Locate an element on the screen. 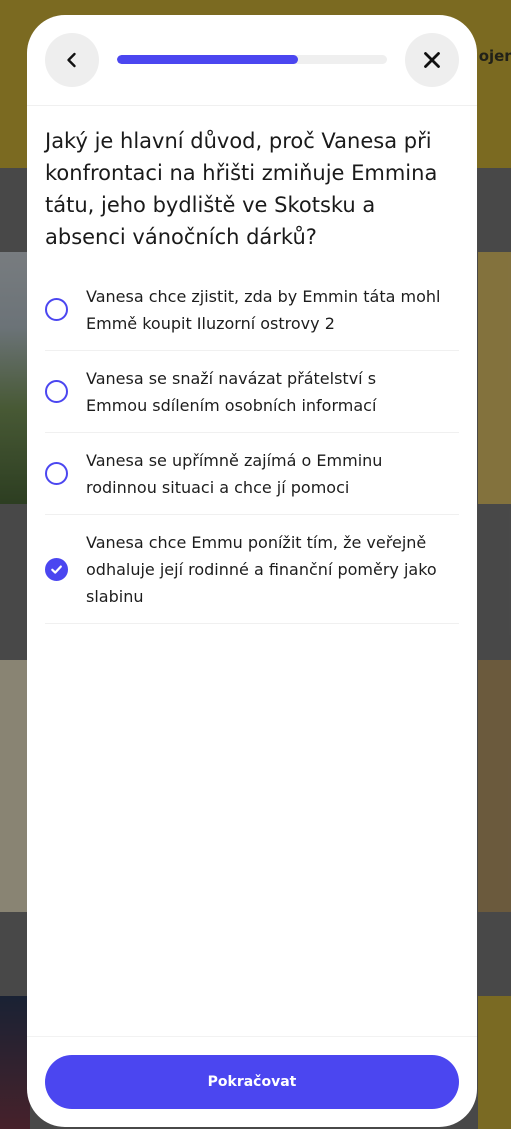 Image resolution: width=511 pixels, height=1129 pixels. radio-checked is located at coordinates (56, 569).